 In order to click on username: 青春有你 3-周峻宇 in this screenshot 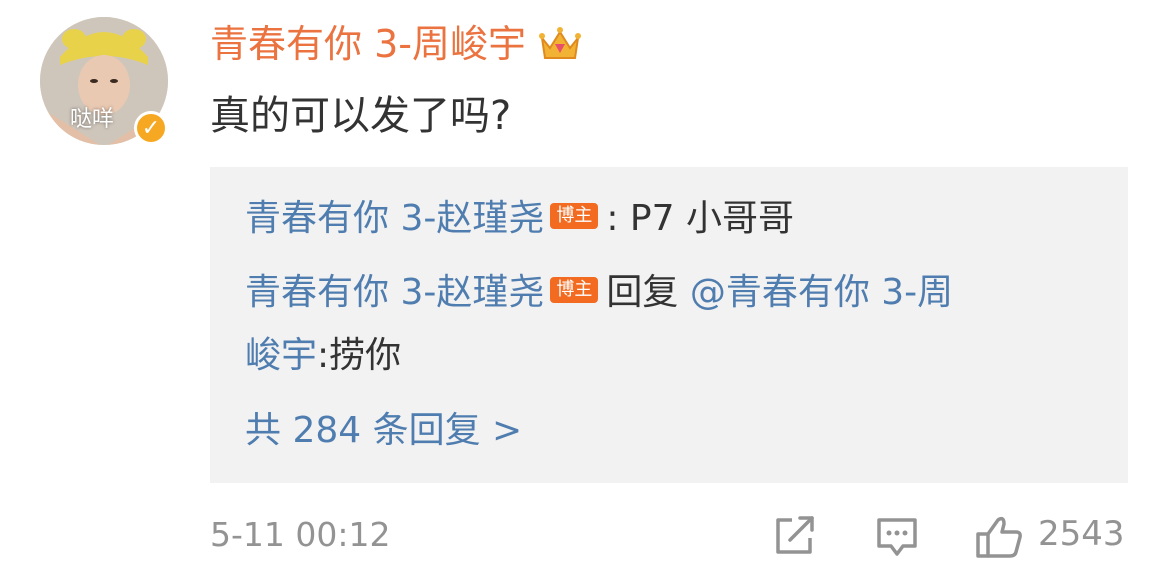, I will do `click(368, 44)`.